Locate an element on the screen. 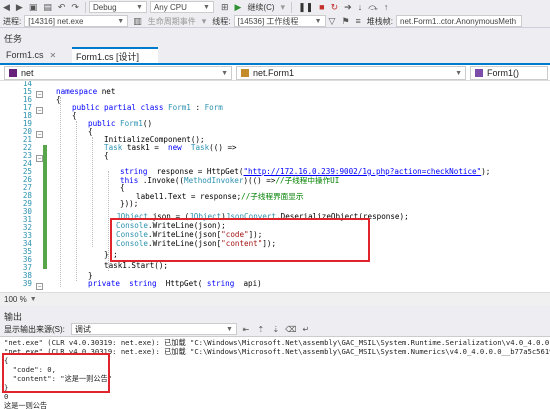 The image size is (550, 409). tab-label: Form1.cs [设计] is located at coordinates (108, 56).